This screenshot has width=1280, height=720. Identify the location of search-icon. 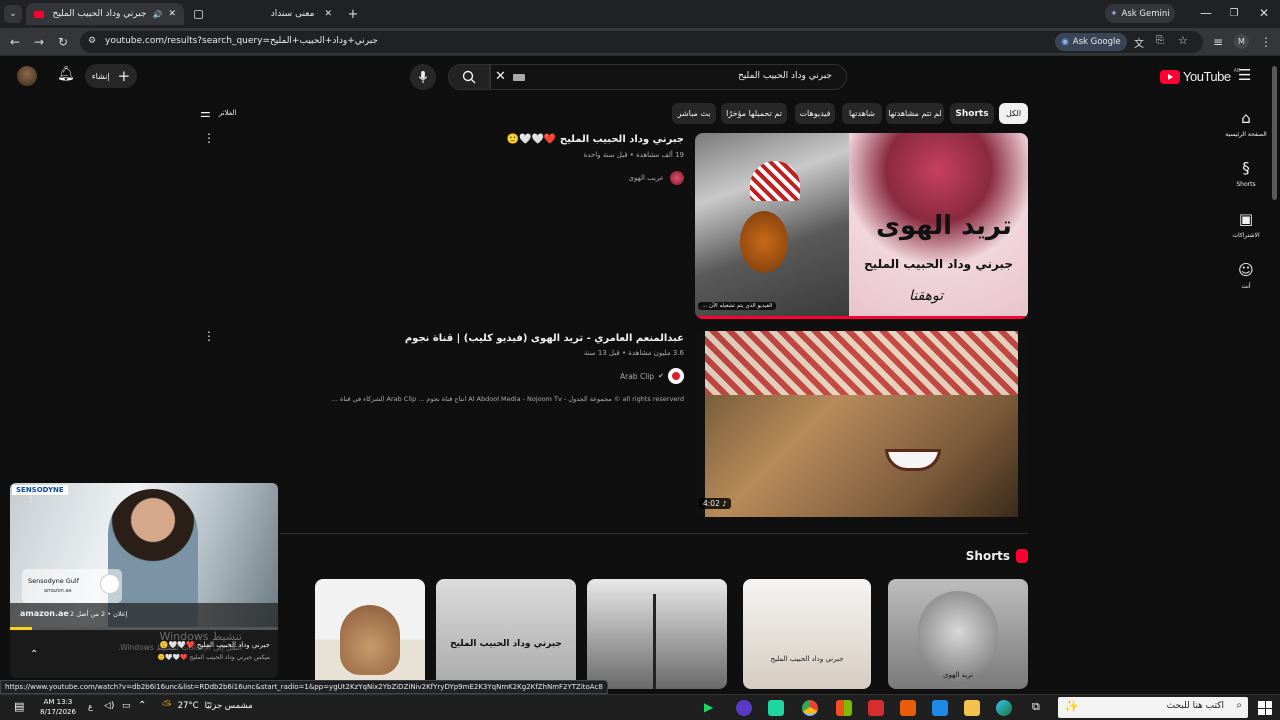
(469, 77).